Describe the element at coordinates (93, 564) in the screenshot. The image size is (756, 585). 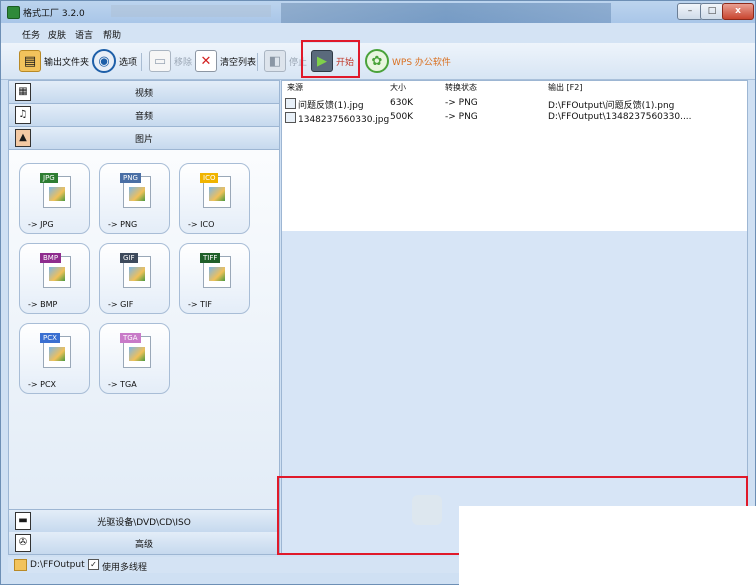
I see `multithread-checkbox: ✓` at that location.